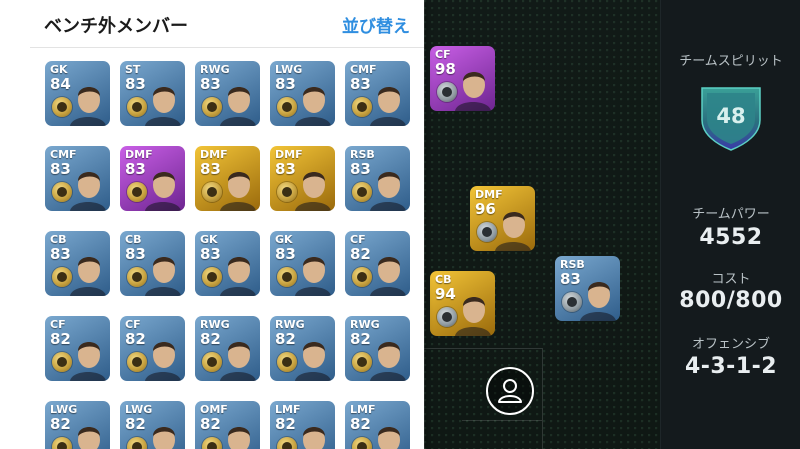 The height and width of the screenshot is (449, 800). Describe the element at coordinates (731, 279) in the screenshot. I see `cost-label: コスト` at that location.